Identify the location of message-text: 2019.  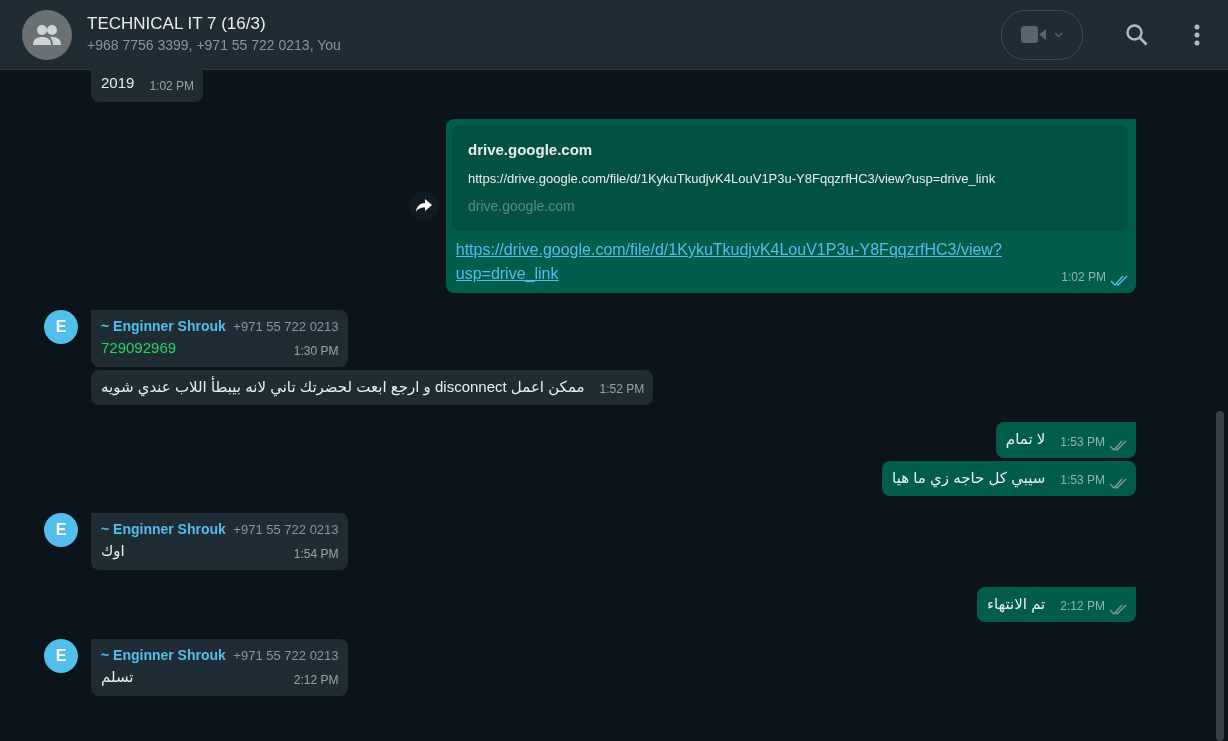
(118, 83).